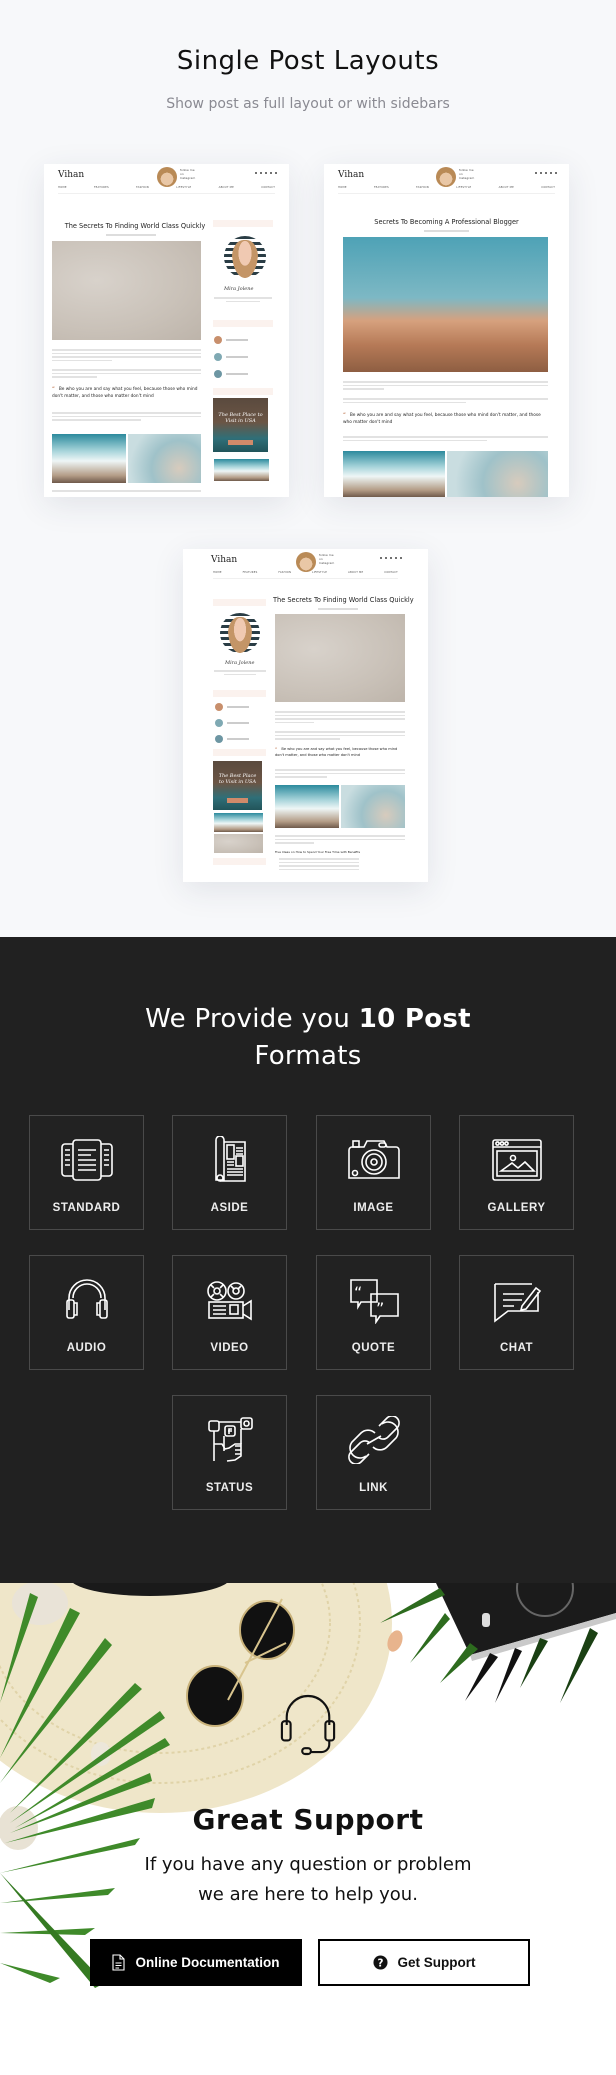  Describe the element at coordinates (196, 1962) in the screenshot. I see `online-documentation-button: Online Documentation` at that location.